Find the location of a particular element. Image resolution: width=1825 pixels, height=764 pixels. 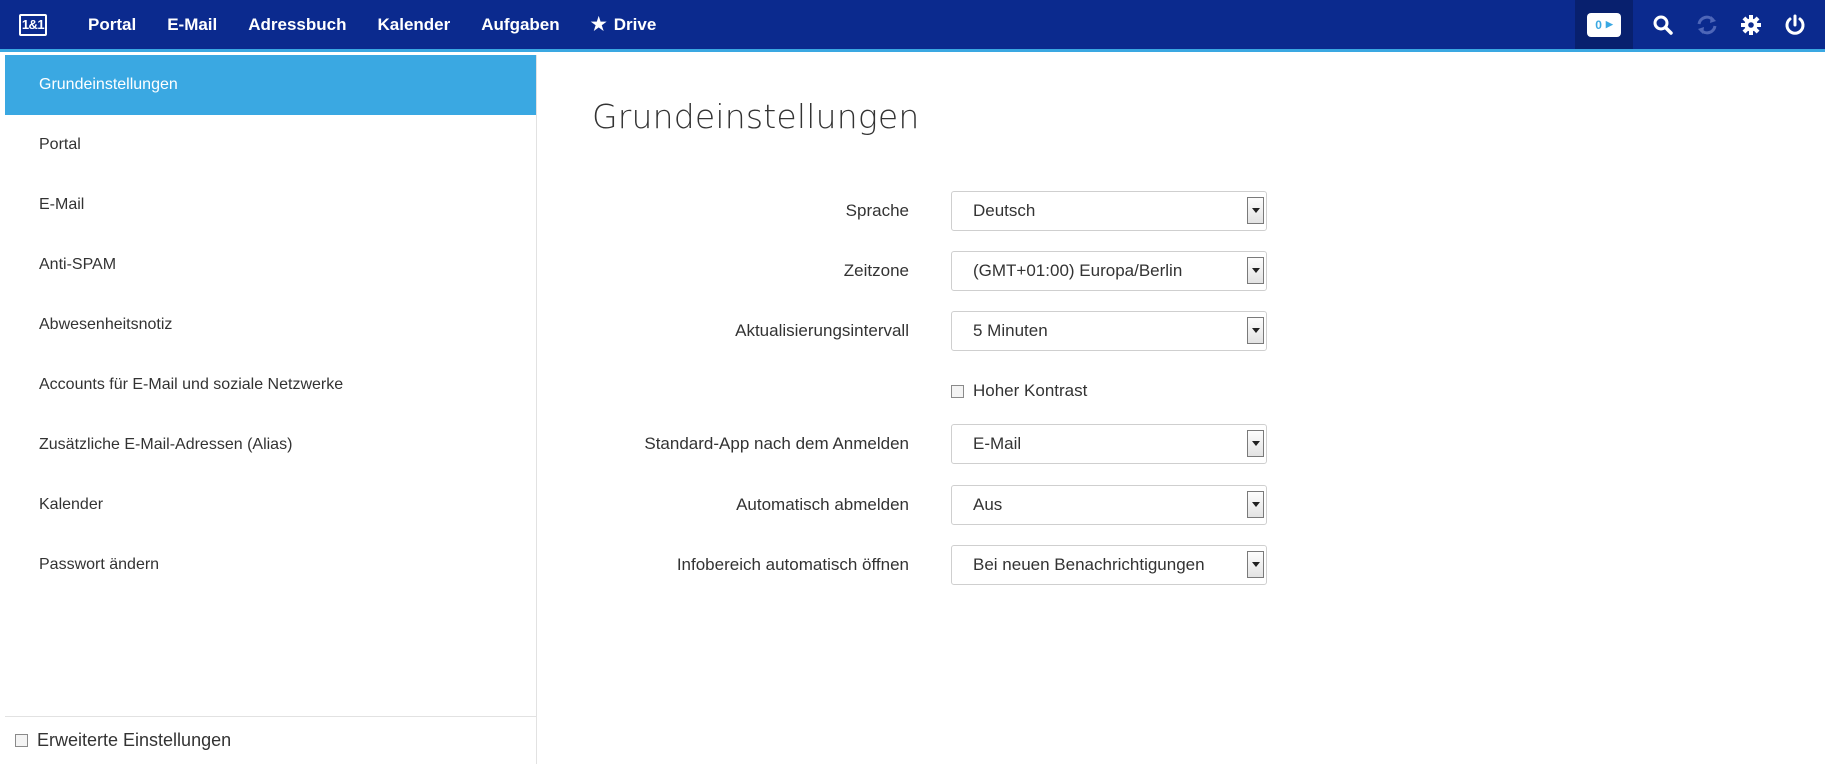

sprache-select: Deutsch is located at coordinates (1109, 211).